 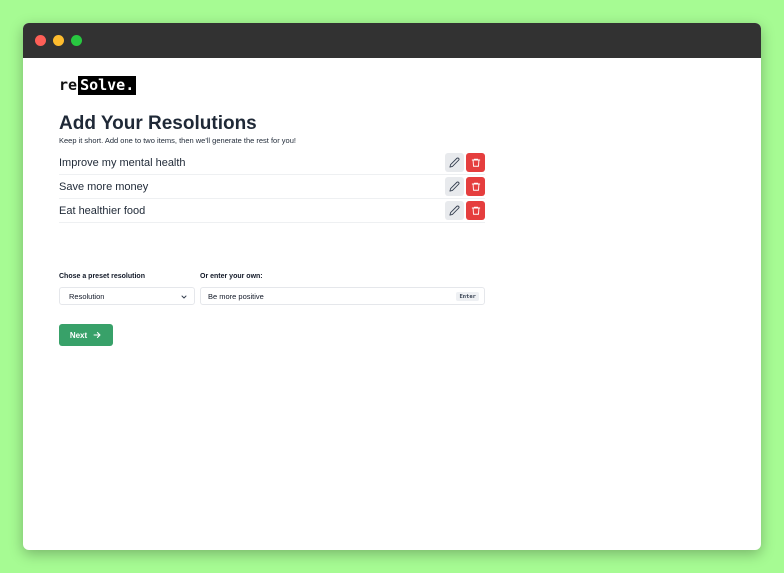 I want to click on resolution-text: Eat healthier food, so click(x=102, y=210).